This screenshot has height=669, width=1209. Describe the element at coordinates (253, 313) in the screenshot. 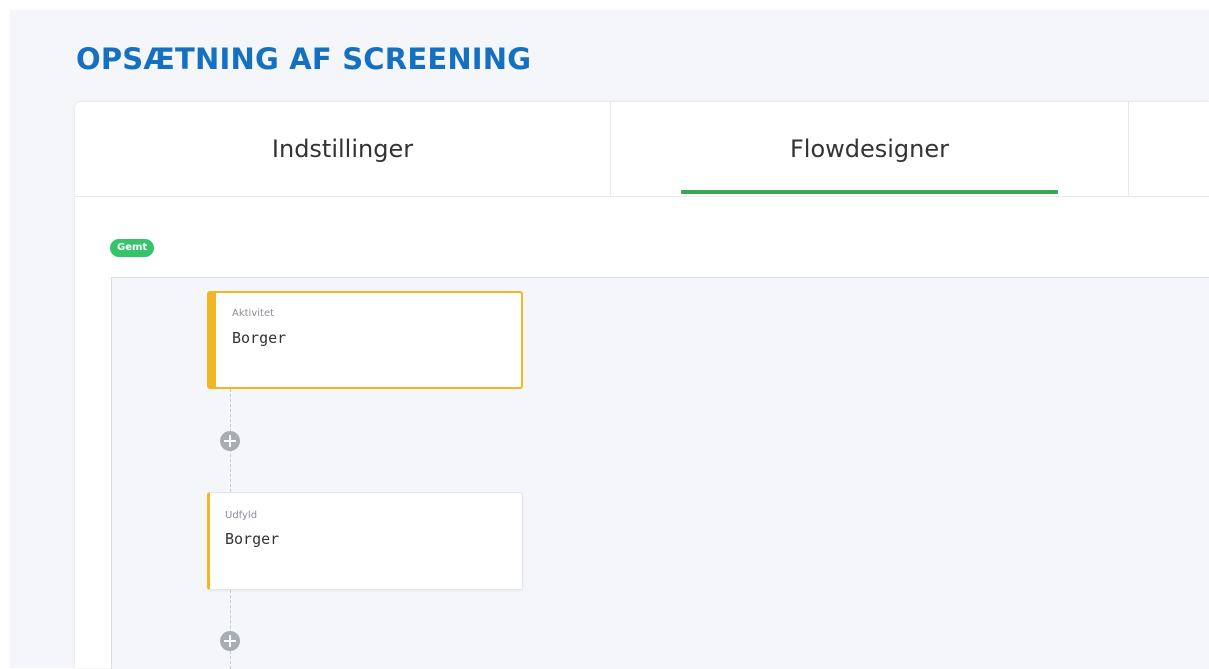

I see `node-type-label: Aktivitet` at that location.